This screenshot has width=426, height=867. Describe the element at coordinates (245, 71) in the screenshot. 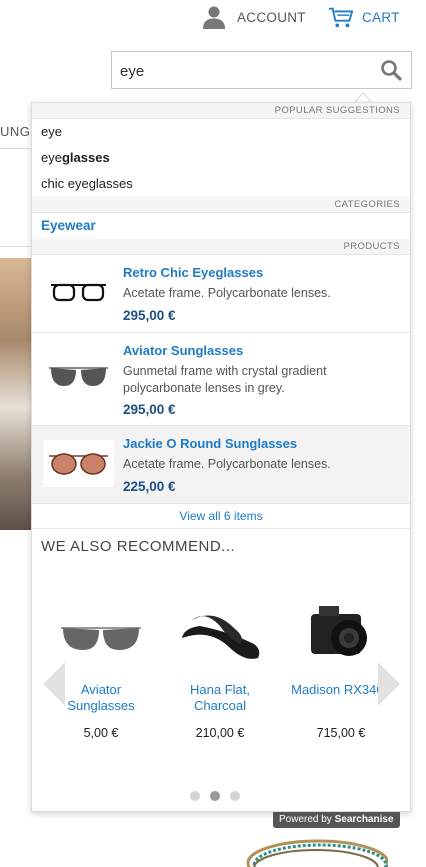

I see `search-input` at that location.